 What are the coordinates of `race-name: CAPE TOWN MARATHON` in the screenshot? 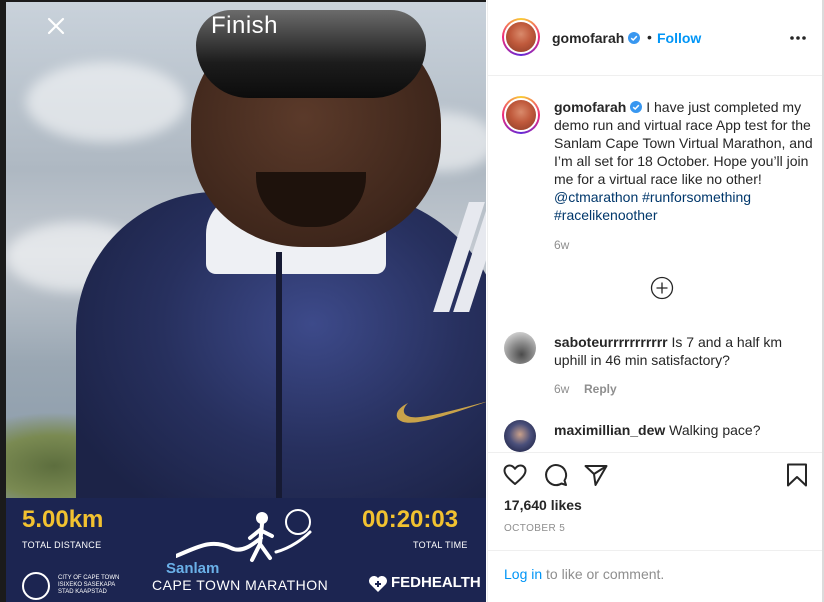 It's located at (240, 585).